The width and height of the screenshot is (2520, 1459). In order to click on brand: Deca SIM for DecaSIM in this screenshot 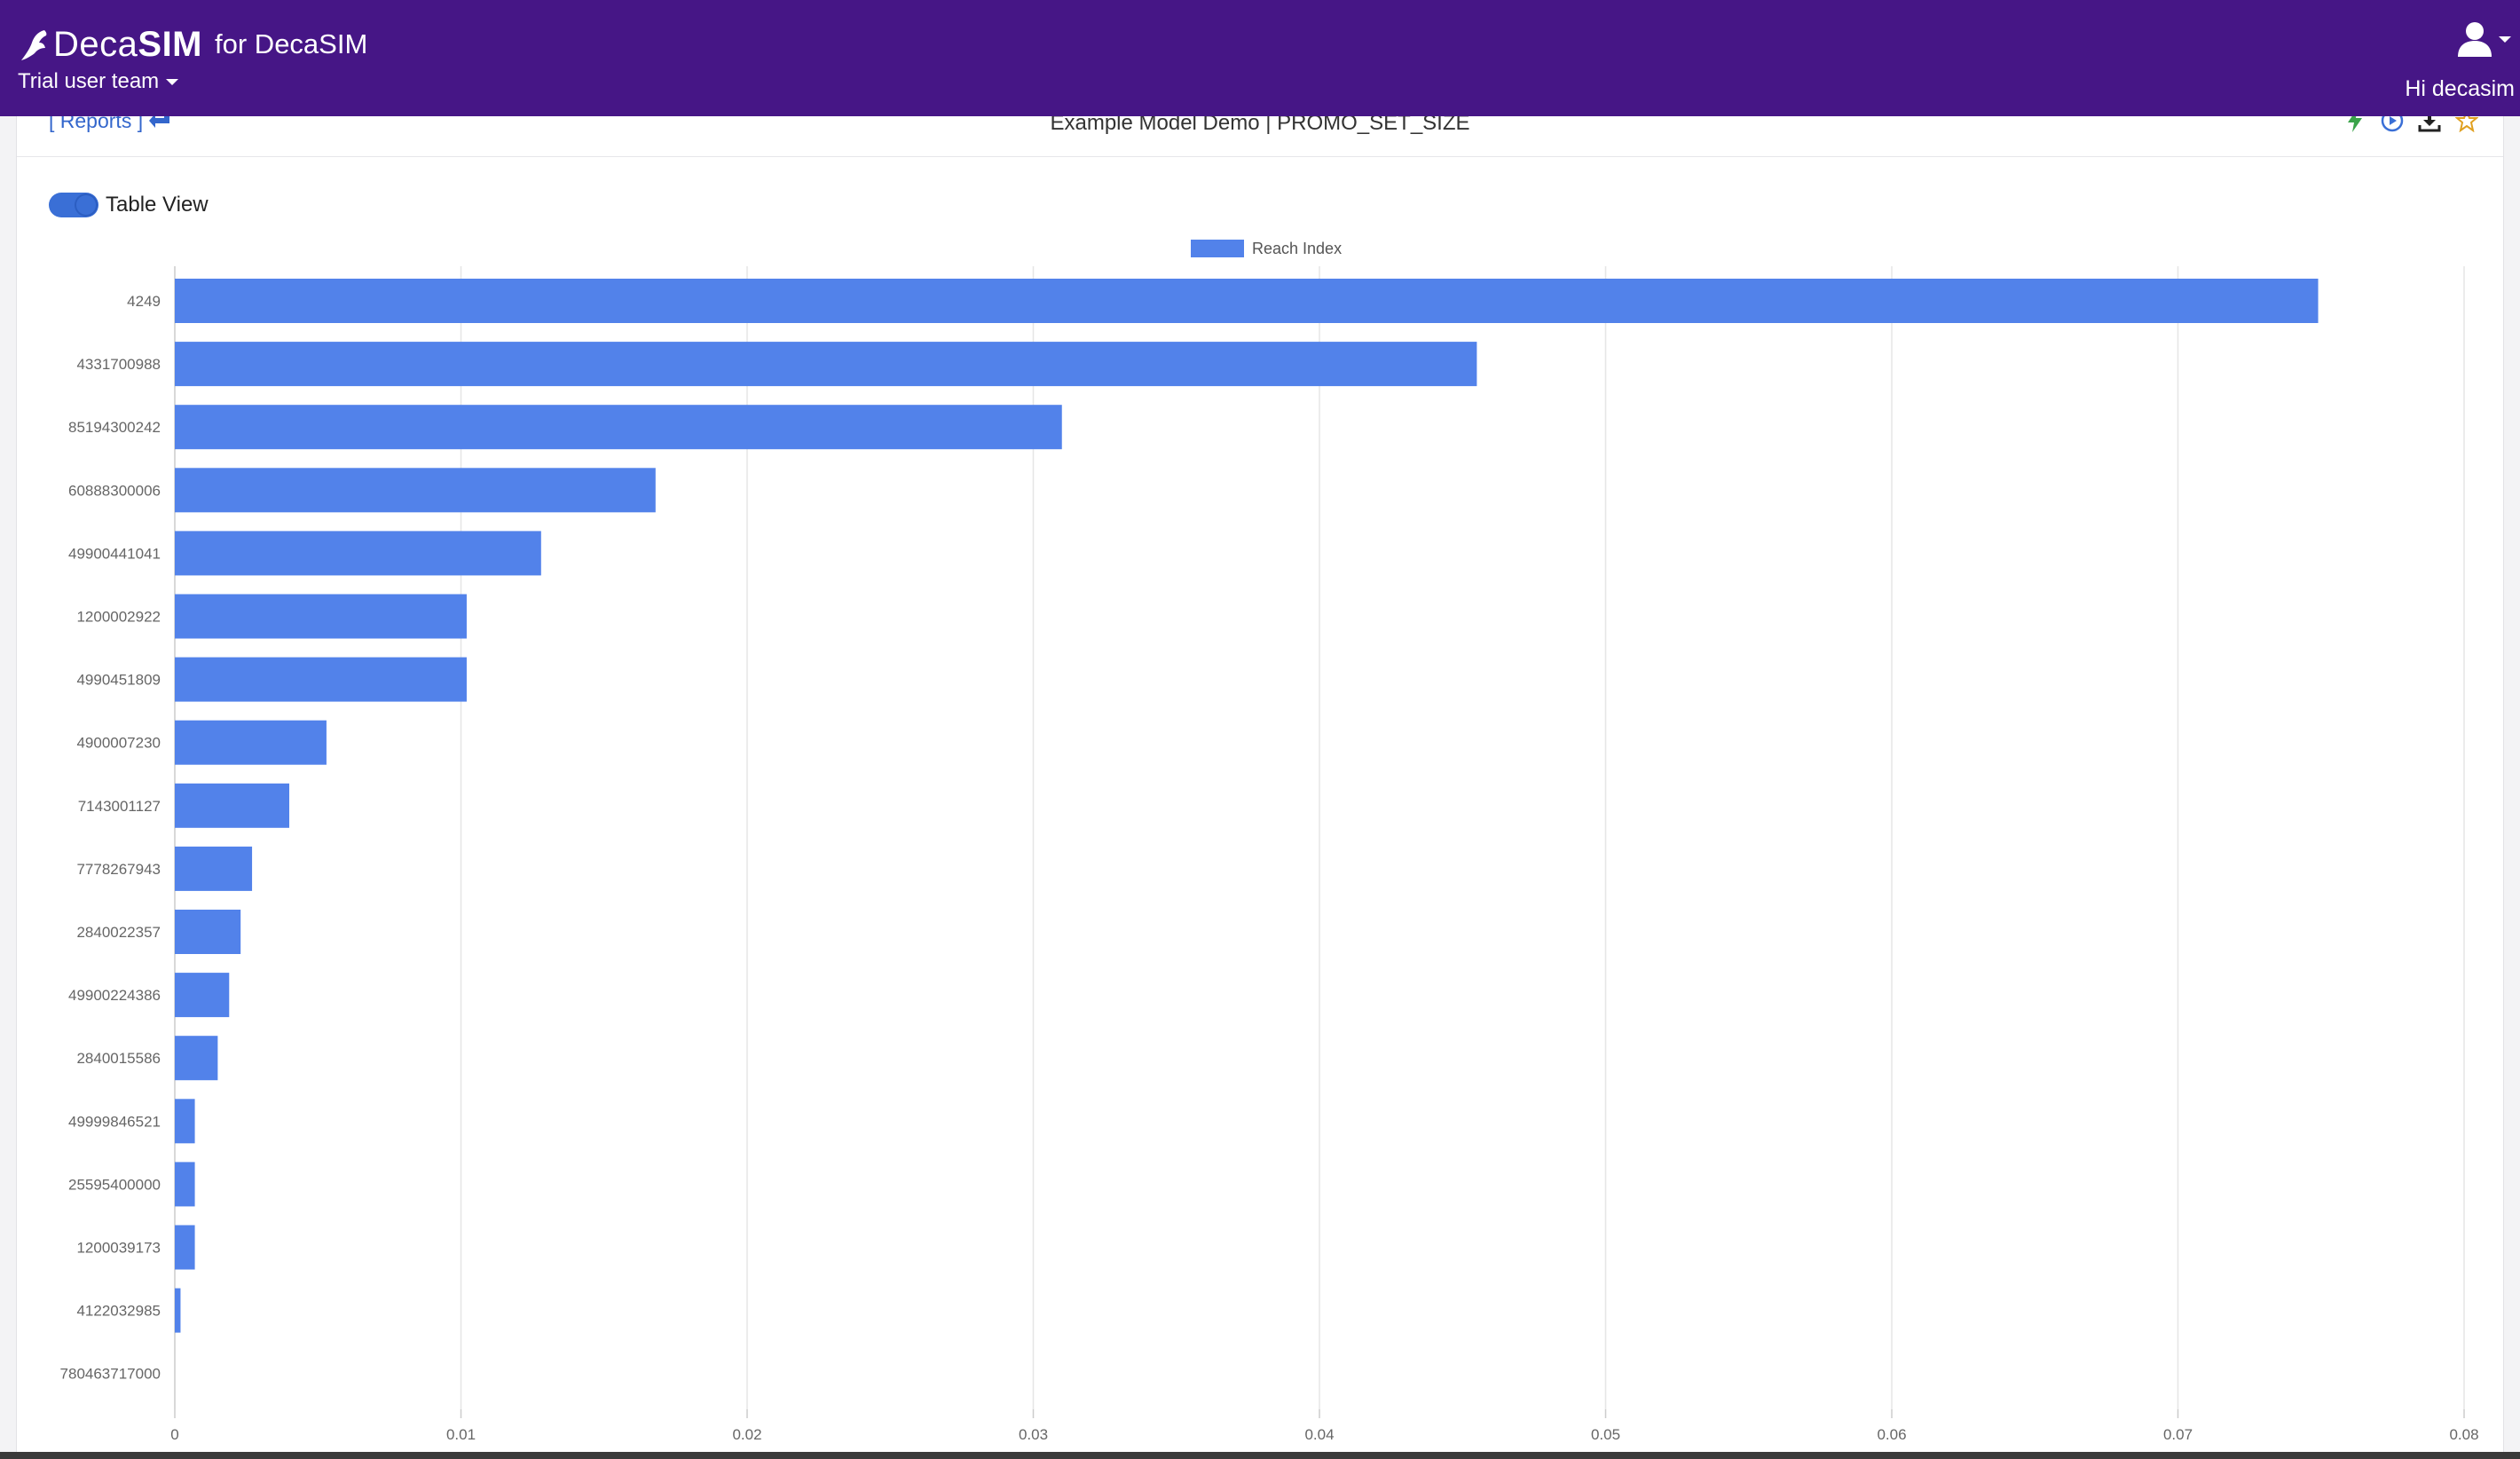, I will do `click(194, 45)`.